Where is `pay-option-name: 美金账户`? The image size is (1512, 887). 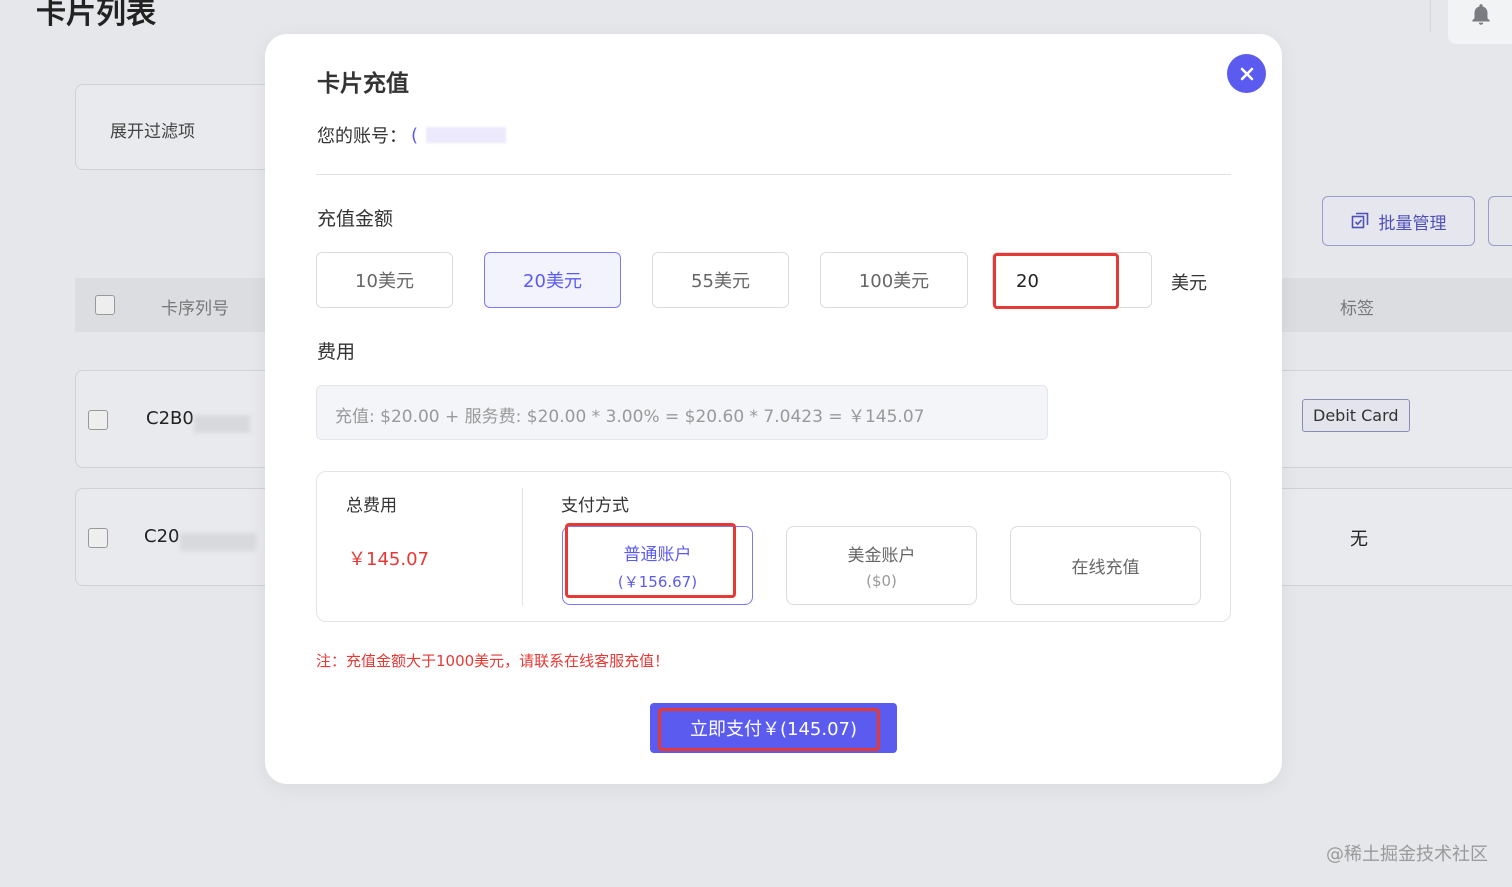
pay-option-name: 美金账户 is located at coordinates (881, 556).